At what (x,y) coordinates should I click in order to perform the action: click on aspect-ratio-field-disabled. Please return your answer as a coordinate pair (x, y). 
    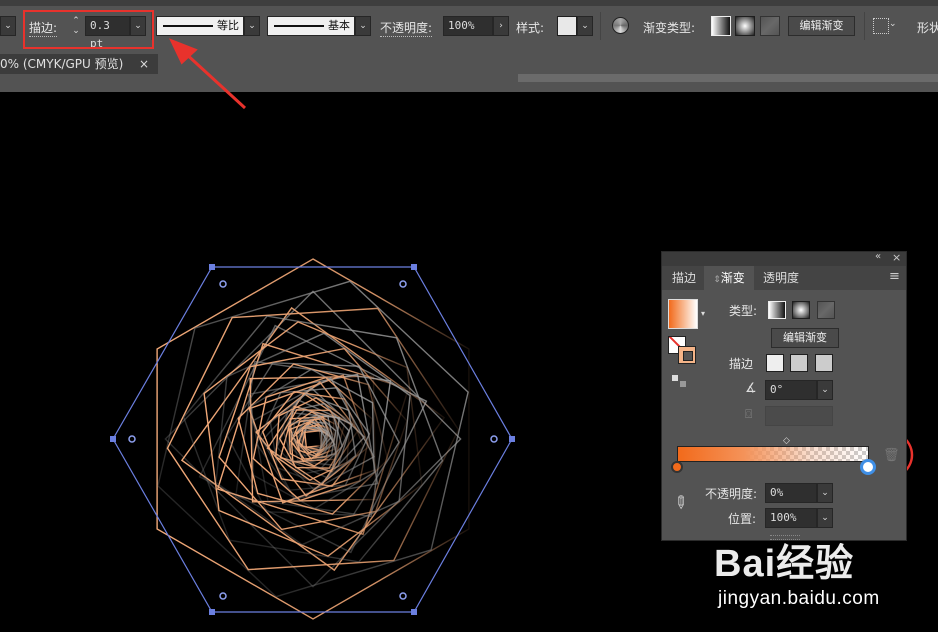
    Looking at the image, I should click on (799, 416).